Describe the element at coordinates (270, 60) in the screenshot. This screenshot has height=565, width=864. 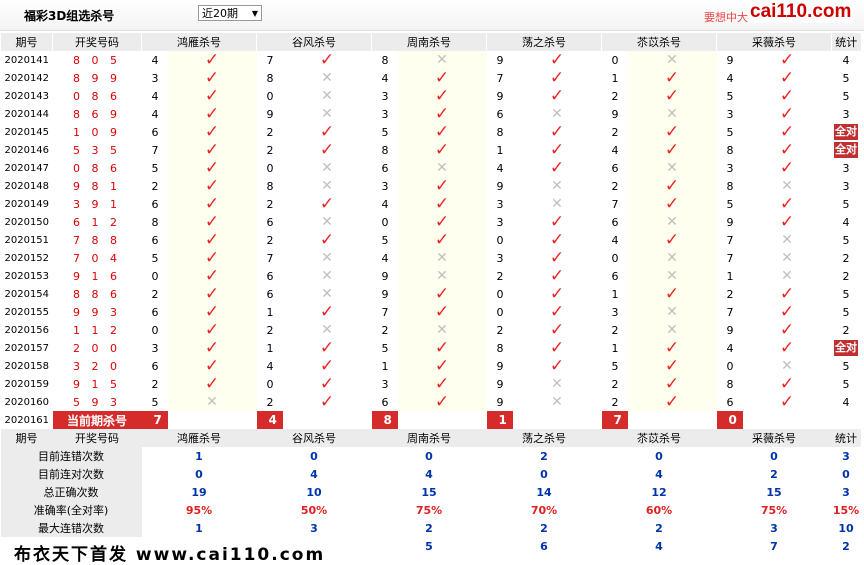
I see `kill-number-cell: 7` at that location.